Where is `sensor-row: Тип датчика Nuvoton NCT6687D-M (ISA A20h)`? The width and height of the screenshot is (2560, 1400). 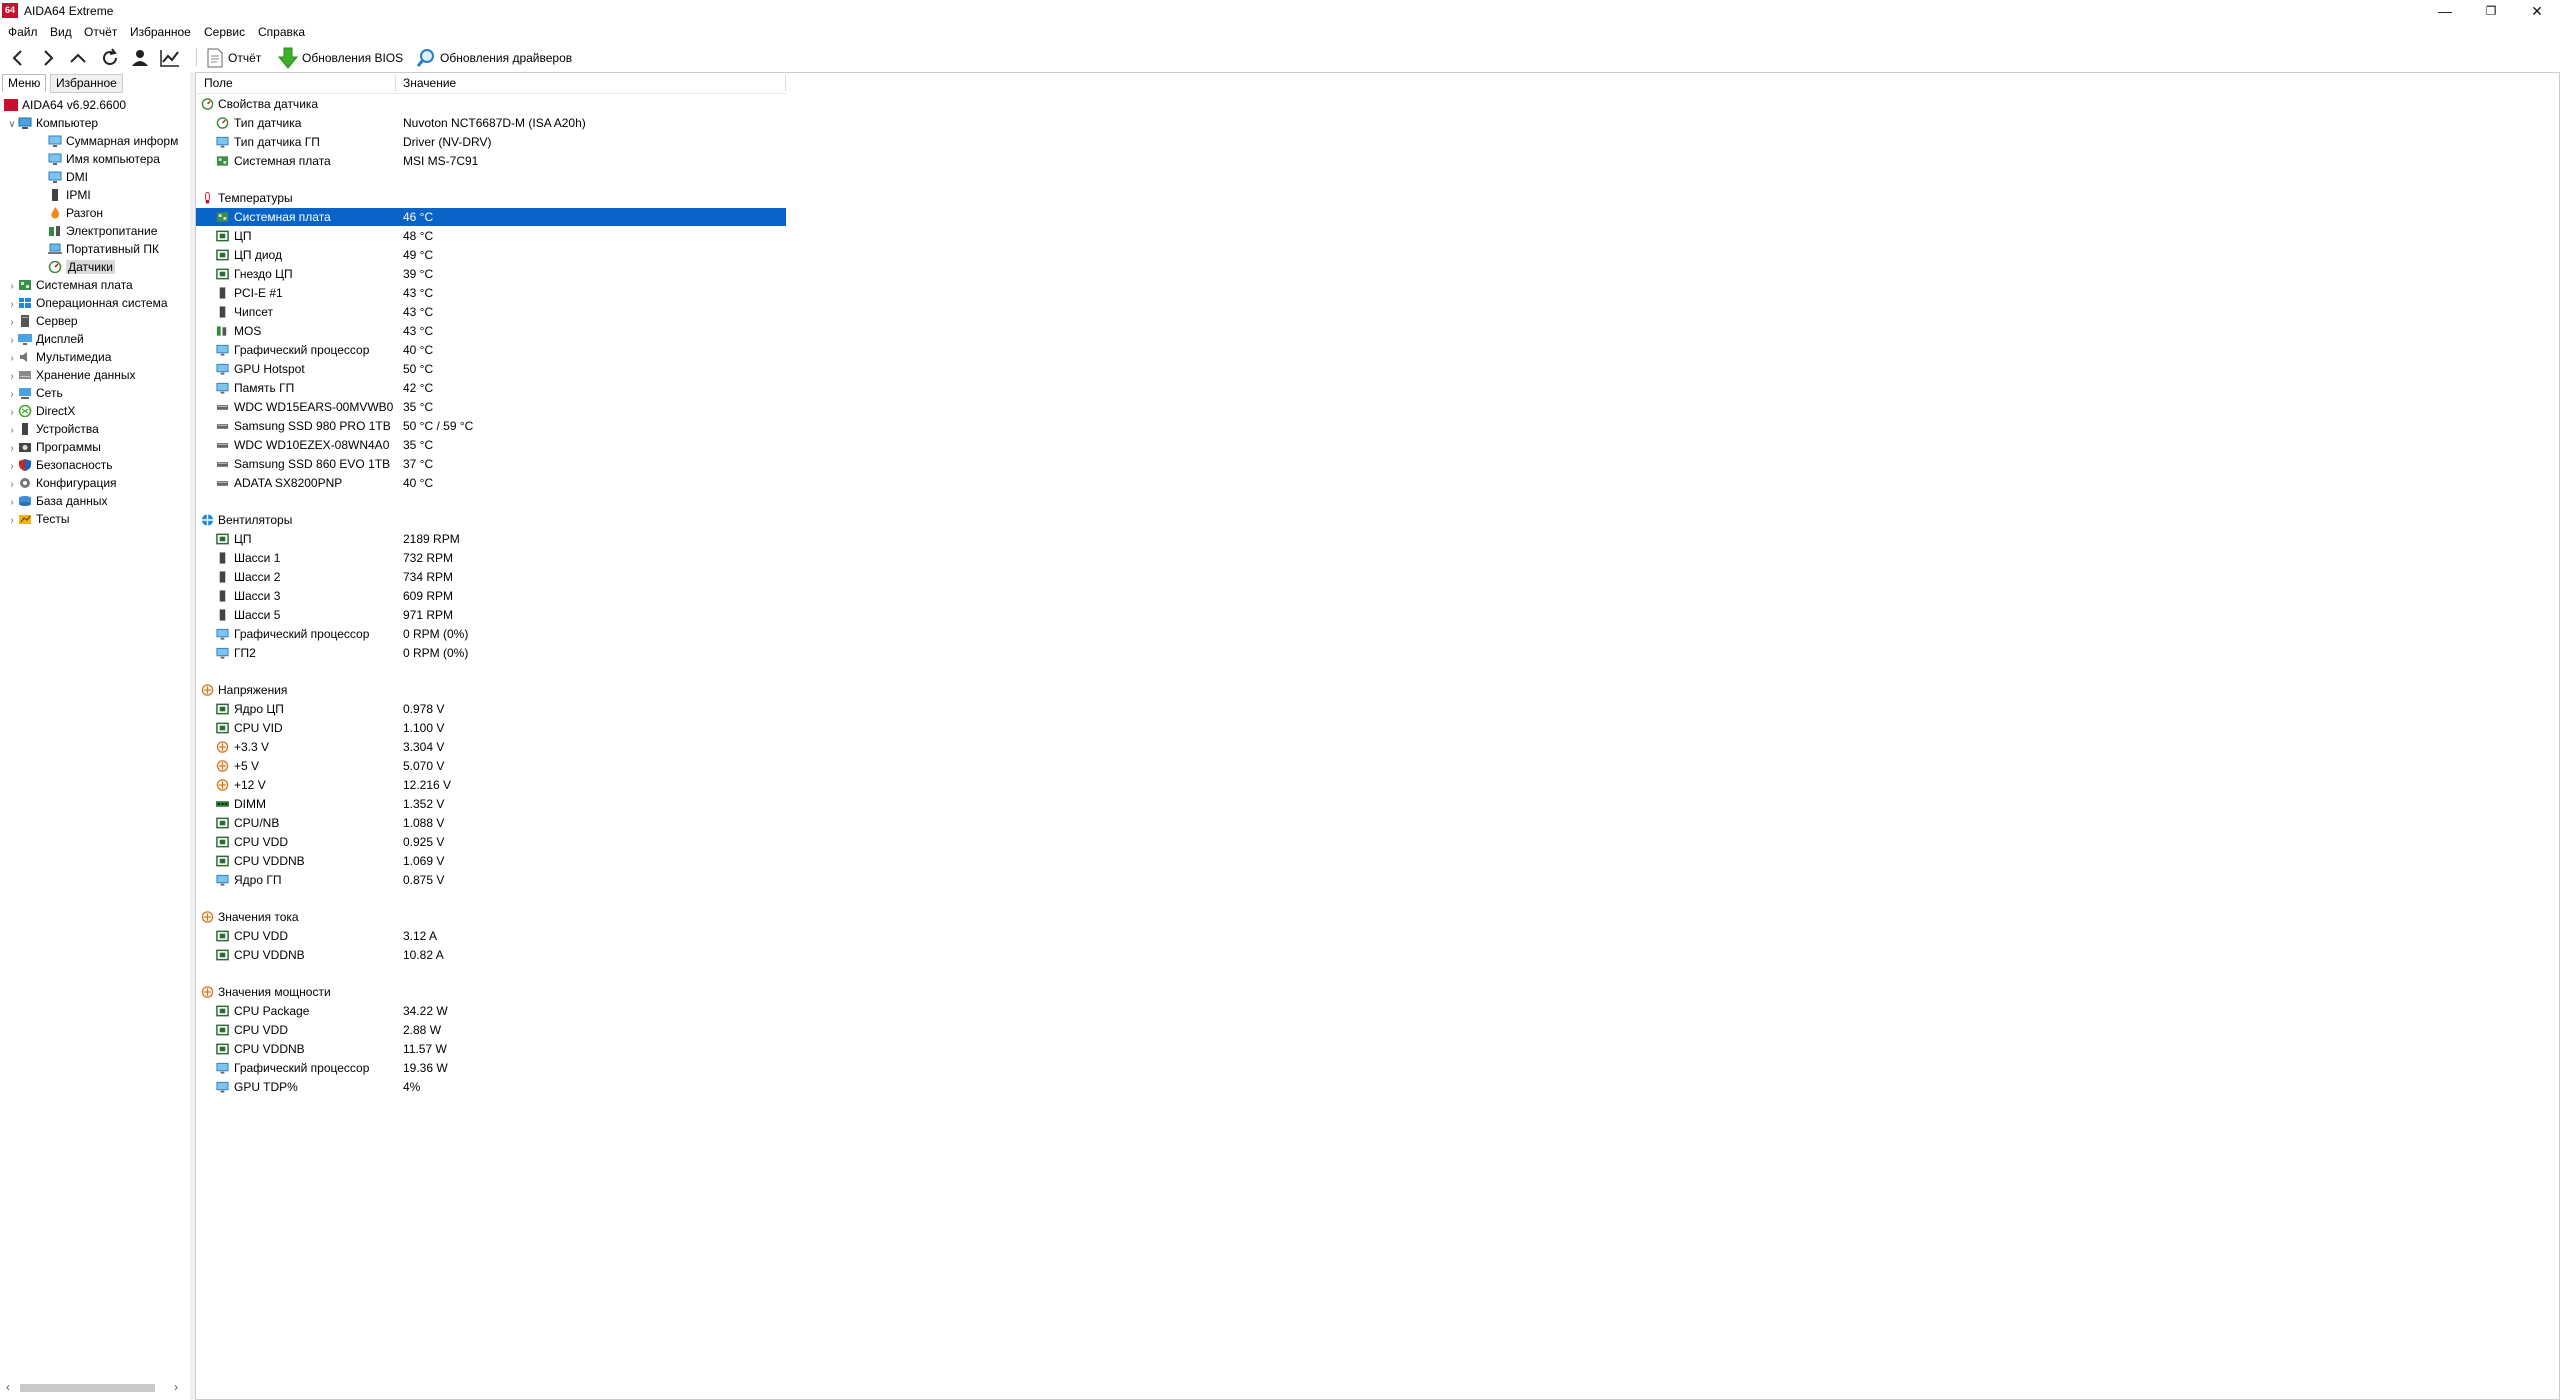
sensor-row: Тип датчика Nuvoton NCT6687D-M (ISA A20h) is located at coordinates (491, 123).